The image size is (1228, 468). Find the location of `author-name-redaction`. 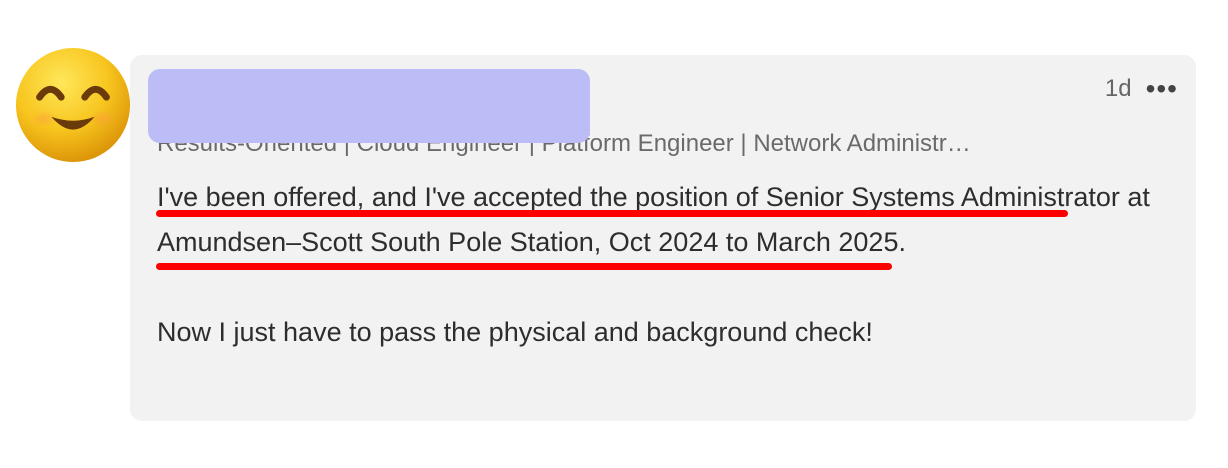

author-name-redaction is located at coordinates (369, 106).